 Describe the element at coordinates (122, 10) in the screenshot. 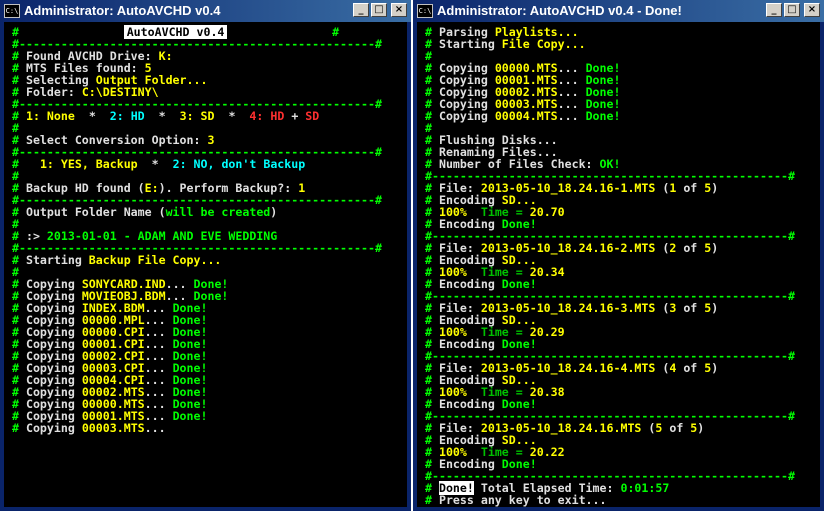

I see `window-title: Administrator: AutoAVCHD v0.4` at that location.